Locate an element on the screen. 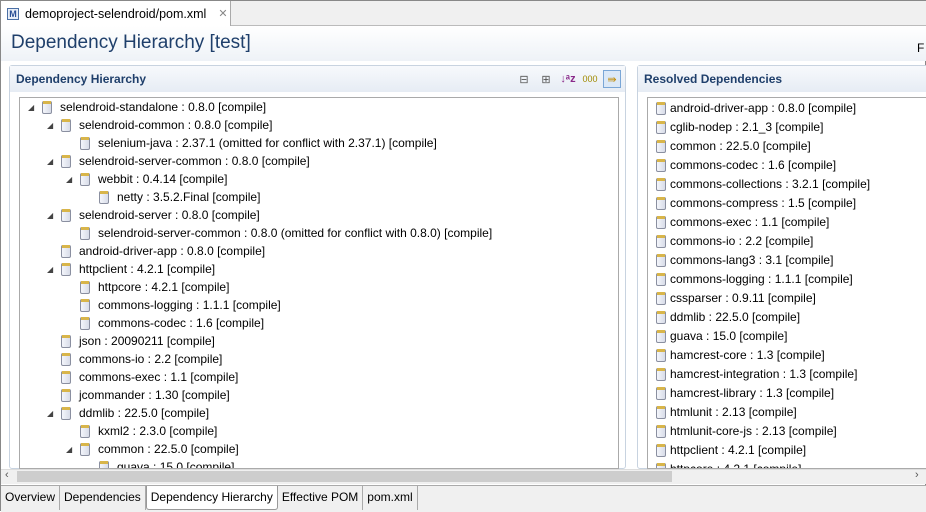 This screenshot has height=512, width=926. list-item: commons-exec : 1.1 [compile] is located at coordinates (742, 222).